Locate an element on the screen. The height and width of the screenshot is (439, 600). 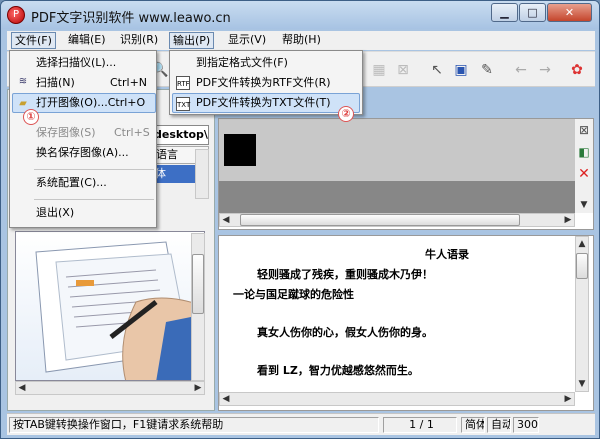
minimize-button: ▁ is located at coordinates (504, 12).